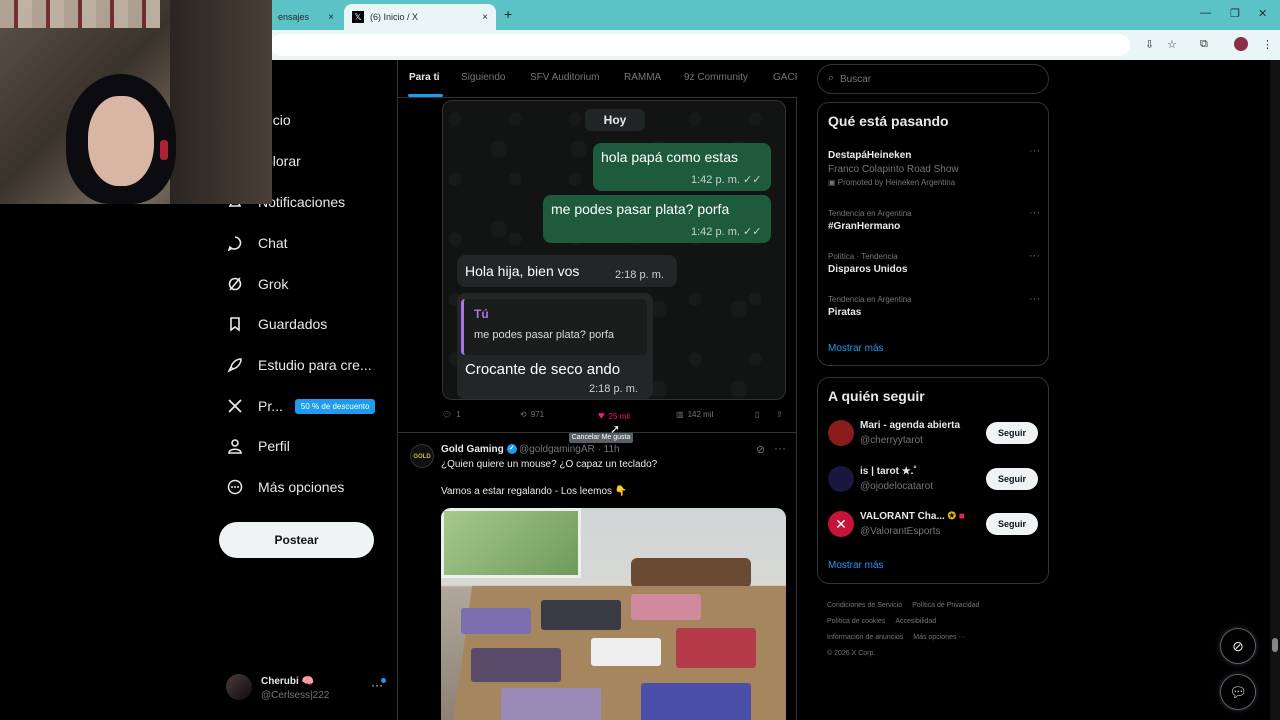 The width and height of the screenshot is (1280, 720). Describe the element at coordinates (892, 182) in the screenshot. I see `promoted-label: ▣ Promoted by Heineken Argentina` at that location.